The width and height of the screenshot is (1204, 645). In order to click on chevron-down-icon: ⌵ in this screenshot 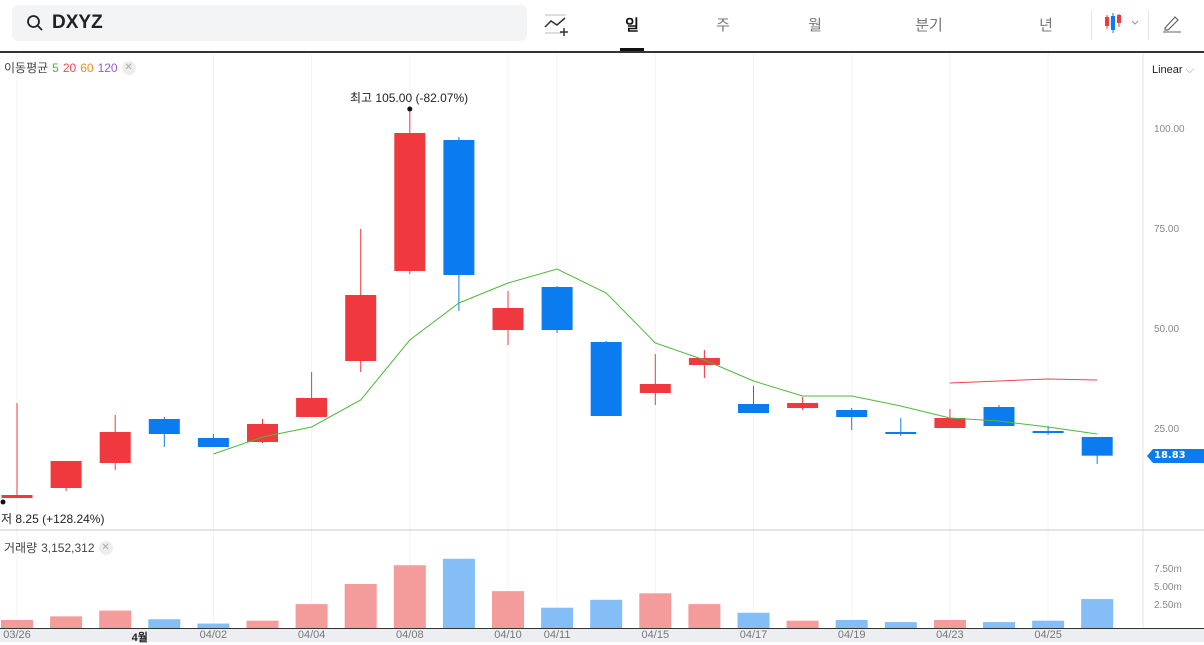, I will do `click(1189, 70)`.